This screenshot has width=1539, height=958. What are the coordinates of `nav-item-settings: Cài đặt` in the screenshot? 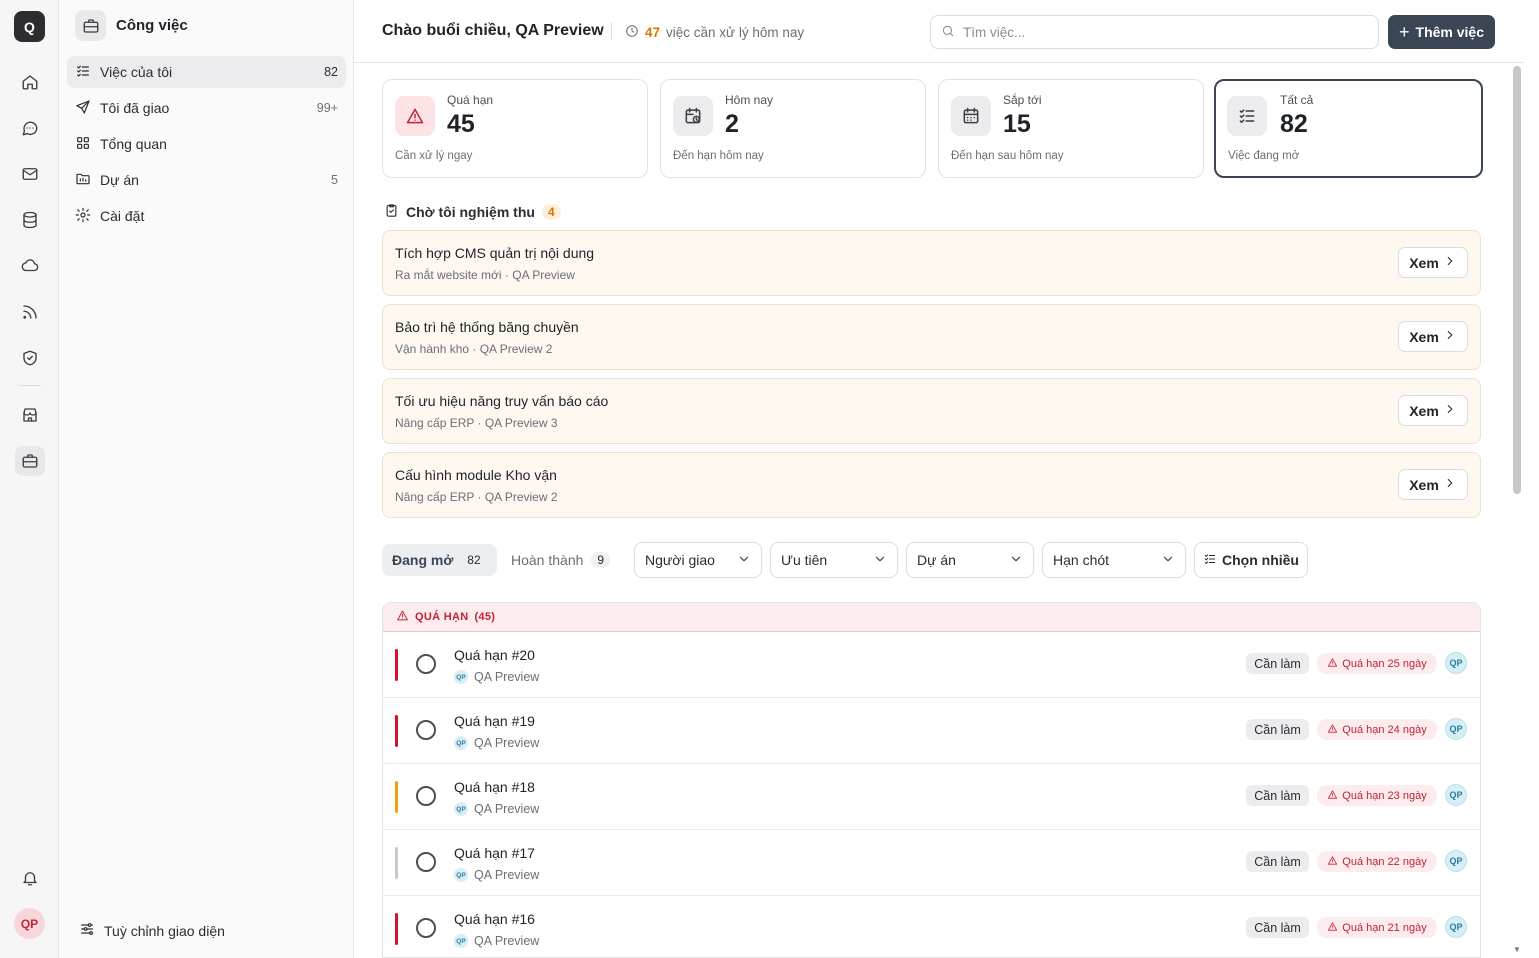 It's located at (206, 216).